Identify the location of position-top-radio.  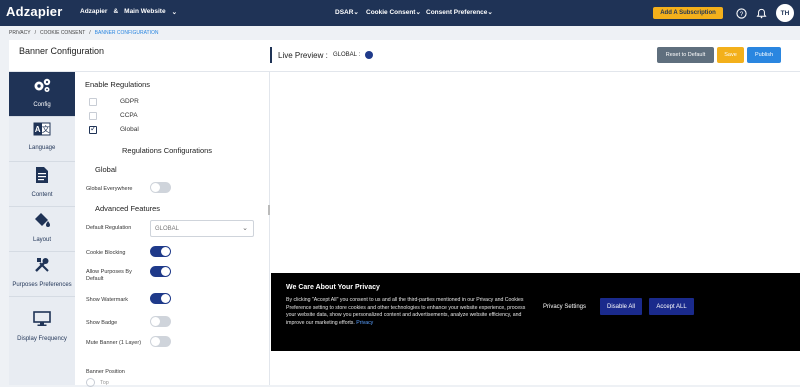
(90, 382).